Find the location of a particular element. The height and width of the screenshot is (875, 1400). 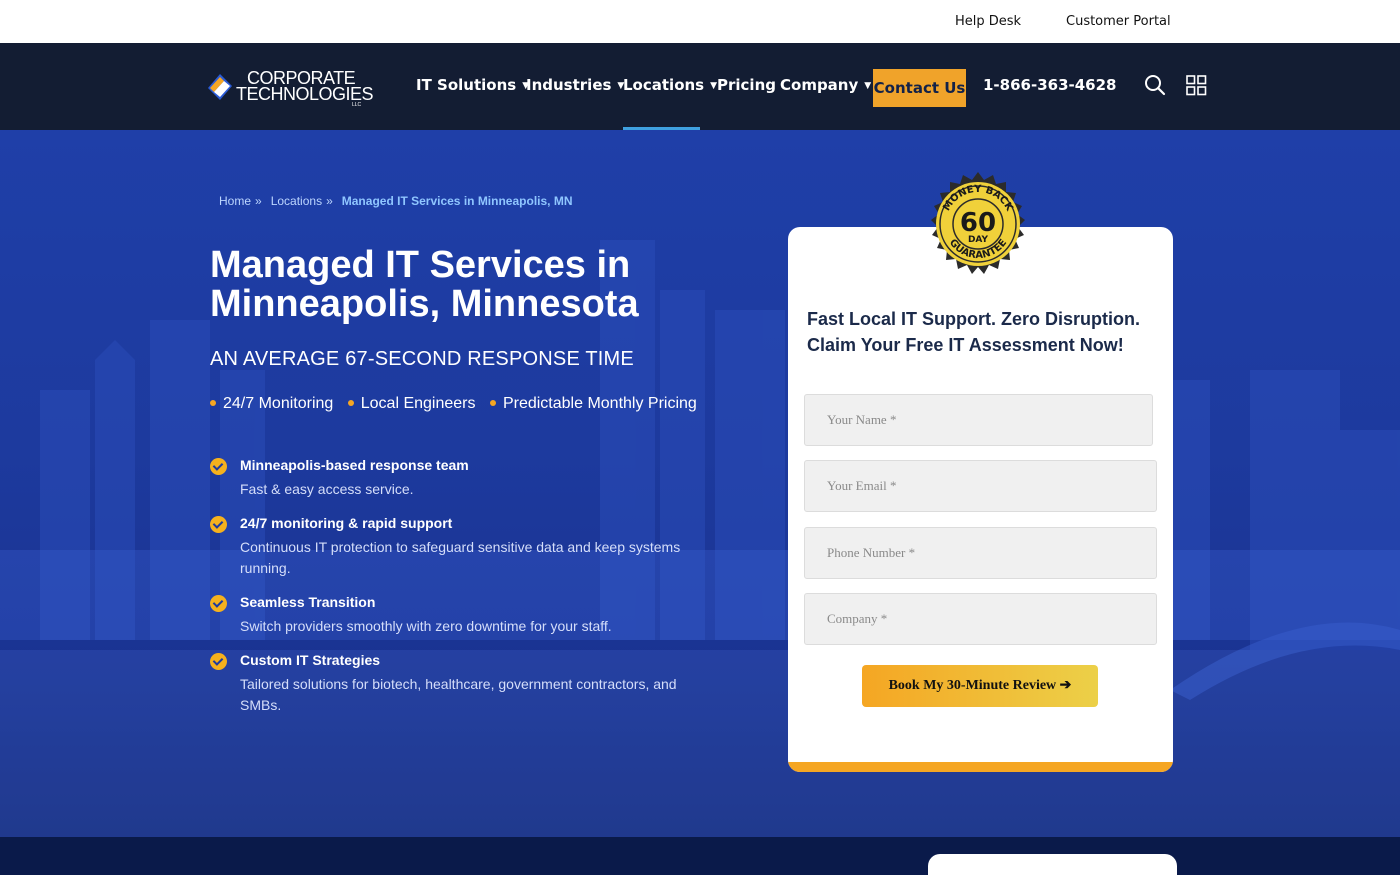

company-logo: CORPORATE TECHNOLOGIES LLC is located at coordinates (289, 89).